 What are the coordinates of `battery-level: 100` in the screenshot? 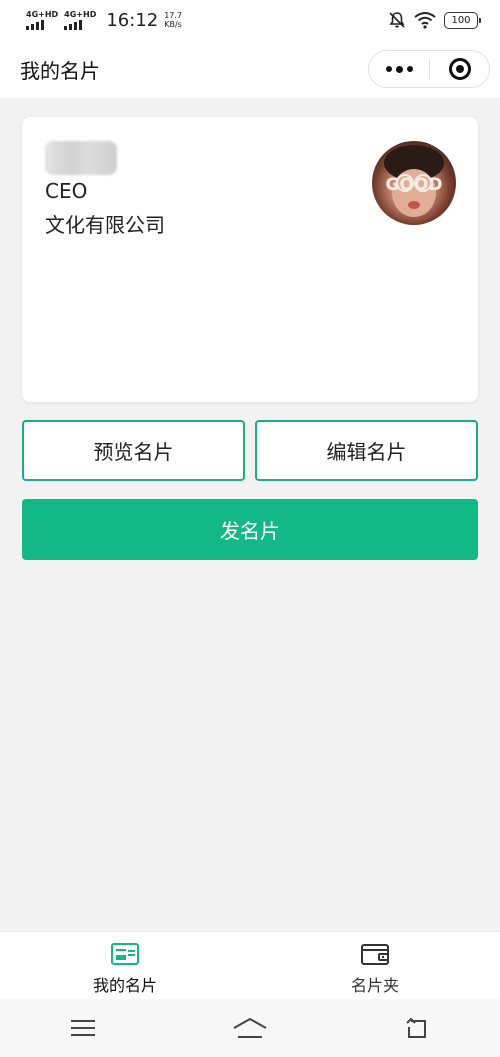 It's located at (461, 20).